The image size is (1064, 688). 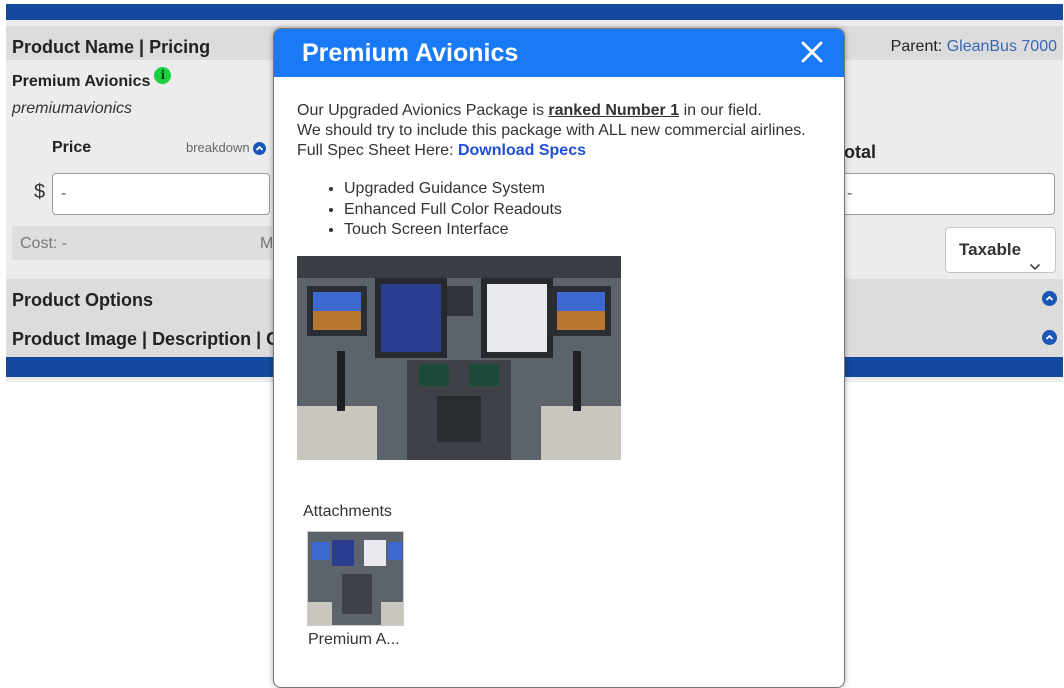 What do you see at coordinates (453, 210) in the screenshot?
I see `list-item: Enhanced Full Color Readouts` at bounding box center [453, 210].